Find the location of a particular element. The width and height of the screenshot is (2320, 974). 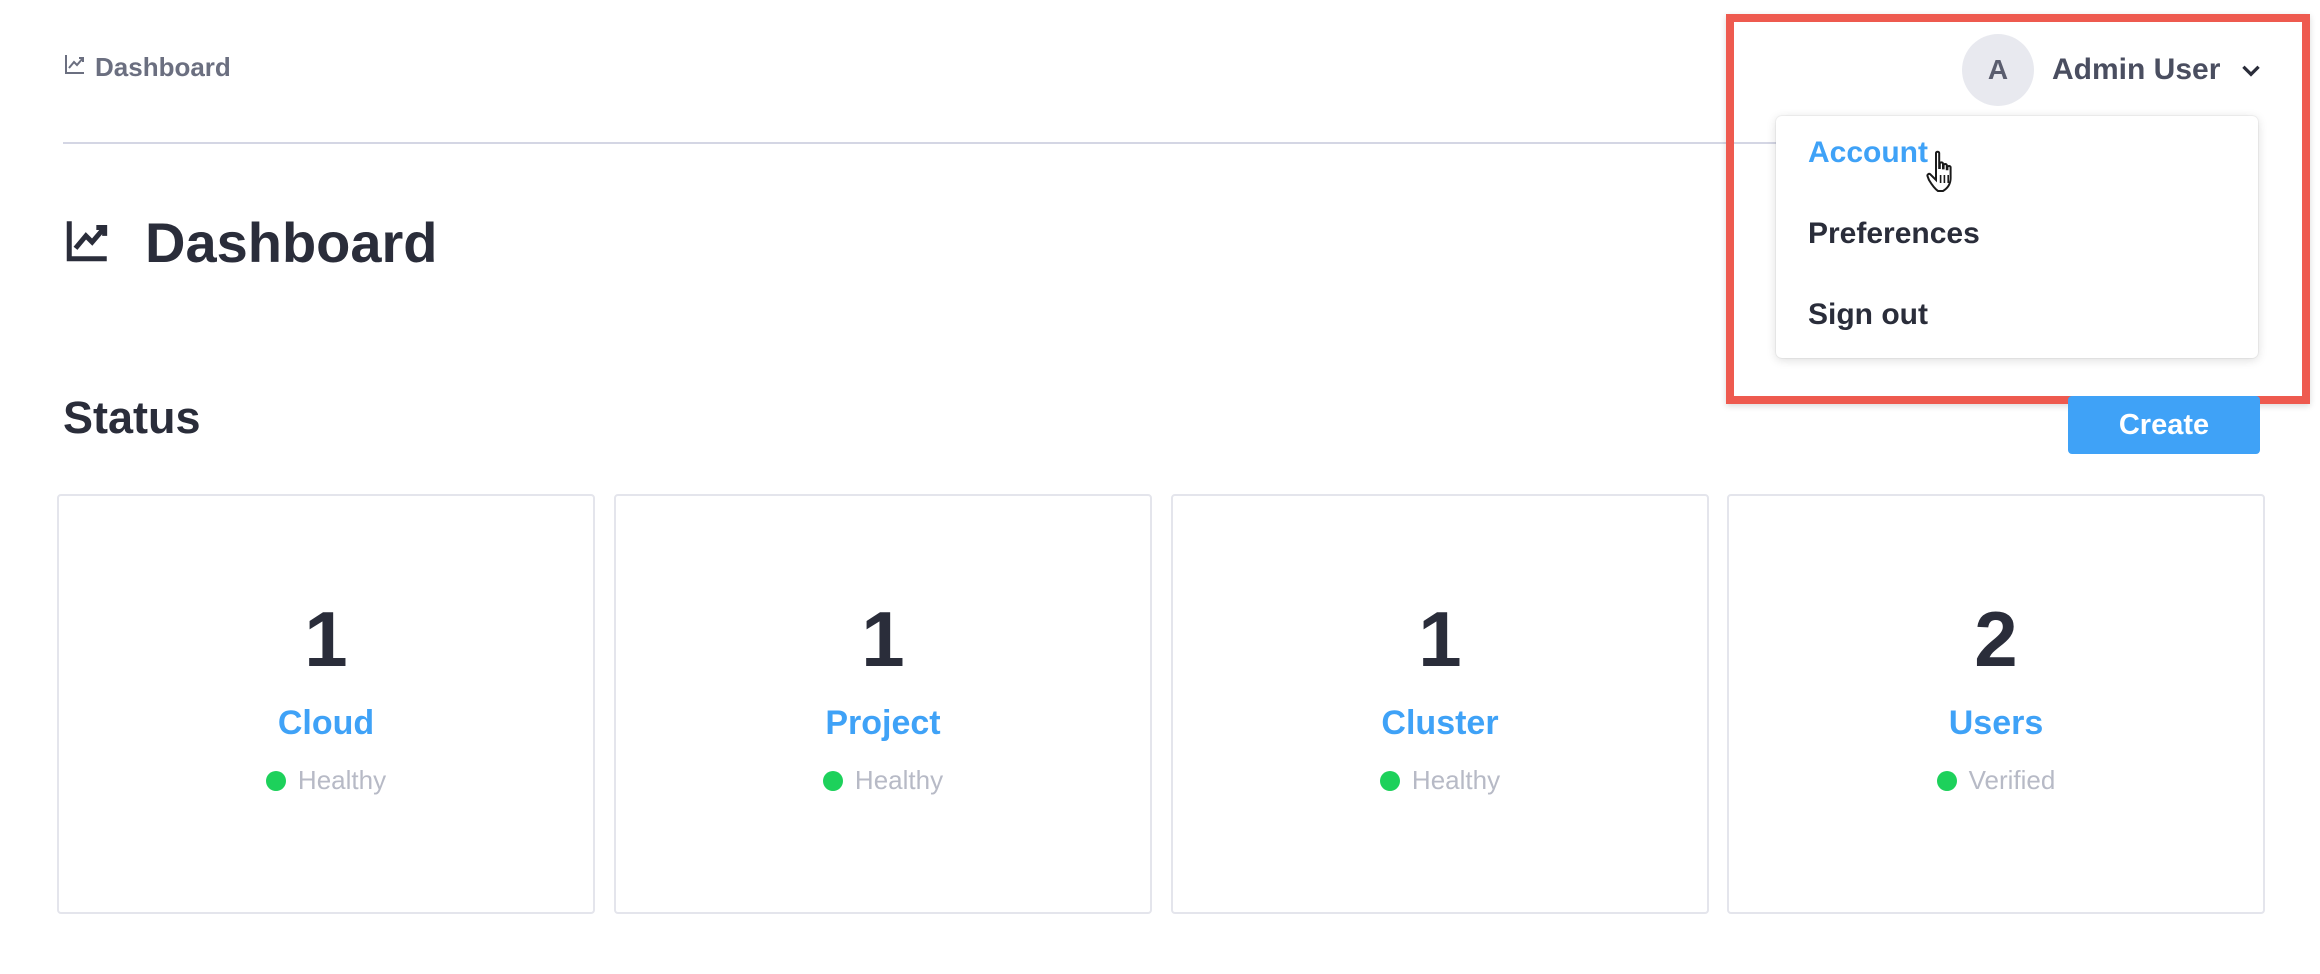

card-status: Verified is located at coordinates (1996, 780).